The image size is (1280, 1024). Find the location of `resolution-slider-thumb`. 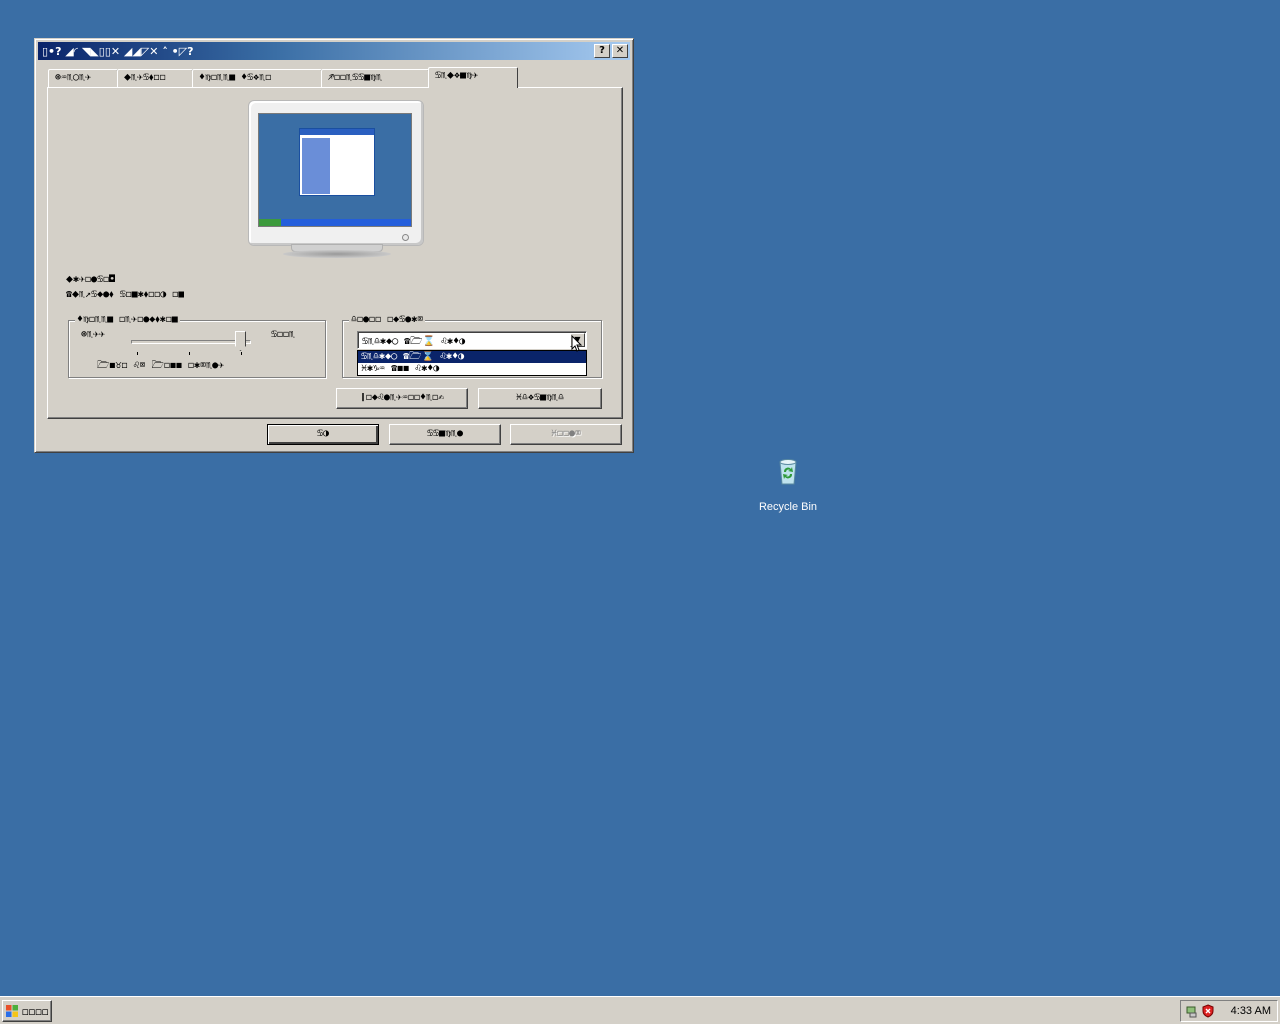

resolution-slider-thumb is located at coordinates (240, 341).